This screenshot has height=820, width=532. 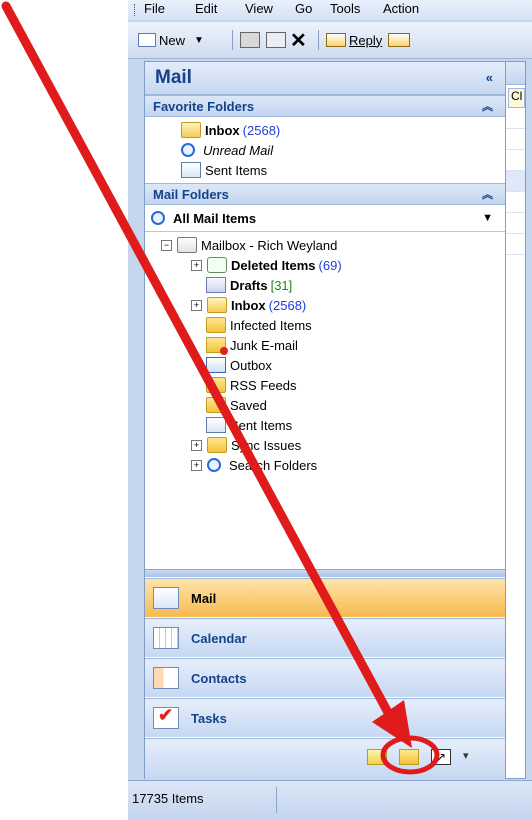 I want to click on folder-outbox: Outbox, so click(x=325, y=365).